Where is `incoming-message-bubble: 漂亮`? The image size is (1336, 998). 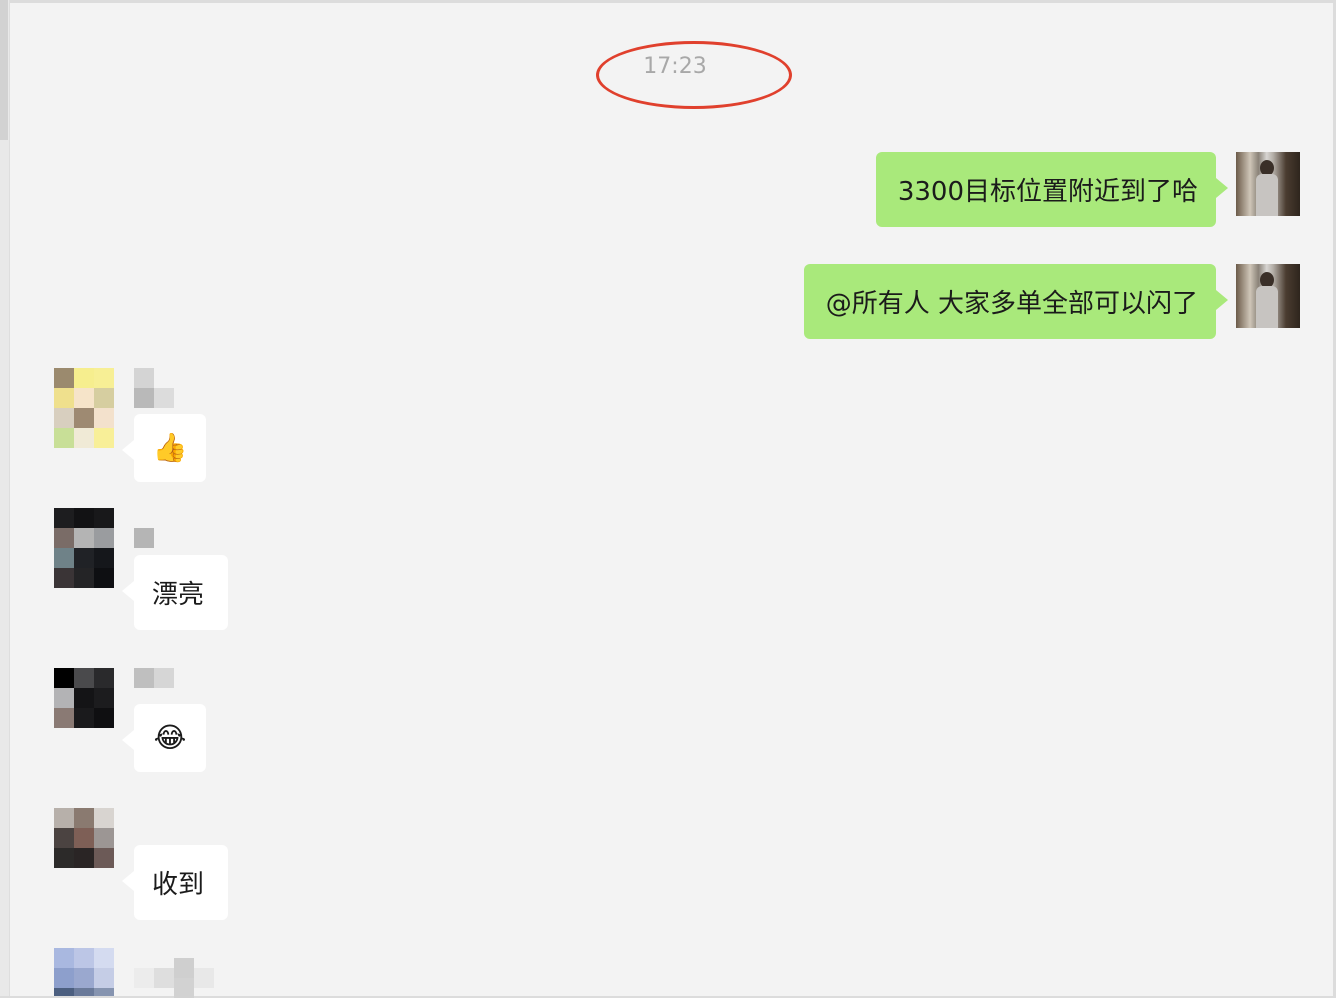 incoming-message-bubble: 漂亮 is located at coordinates (175, 592).